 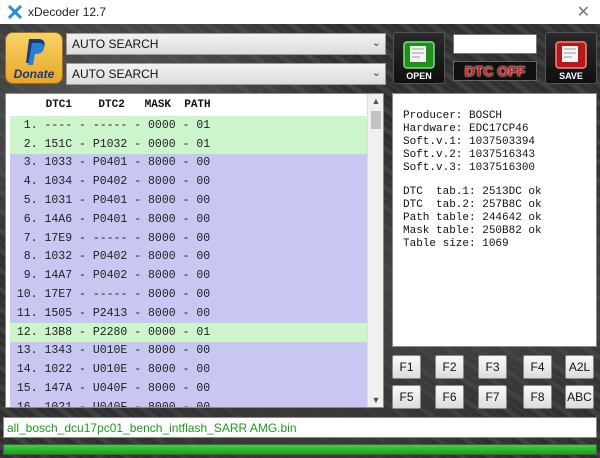 What do you see at coordinates (34, 74) in the screenshot?
I see `donate-label: Donate` at bounding box center [34, 74].